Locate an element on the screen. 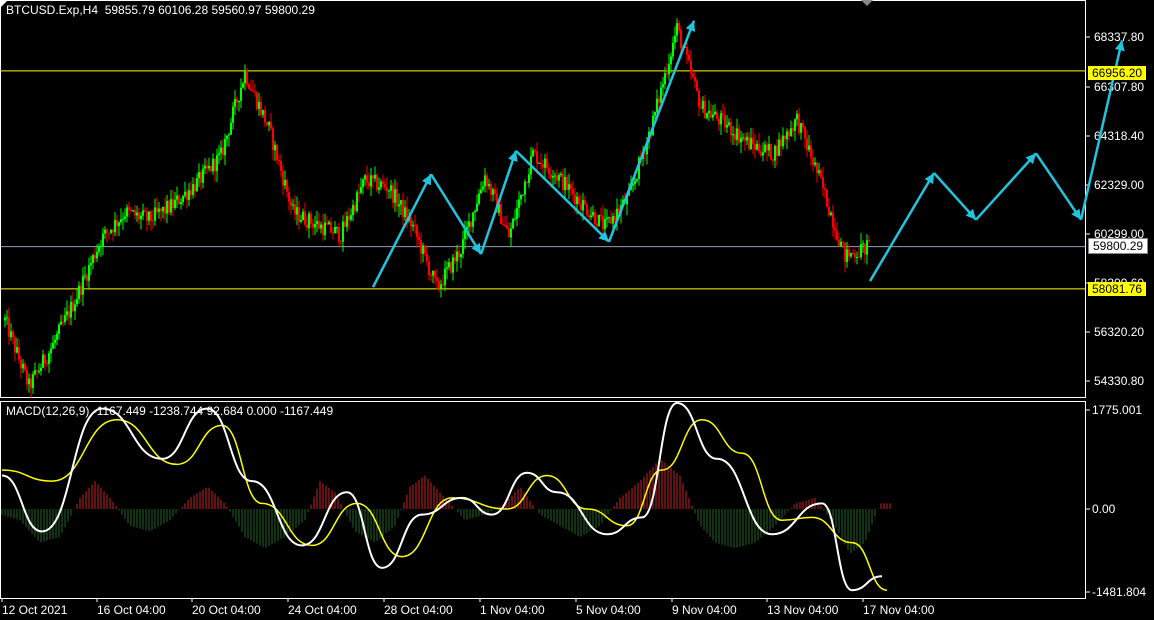 The height and width of the screenshot is (620, 1154). ohlc-label: 59855.79 60106.28 59560.97 59800.29 is located at coordinates (209, 10).